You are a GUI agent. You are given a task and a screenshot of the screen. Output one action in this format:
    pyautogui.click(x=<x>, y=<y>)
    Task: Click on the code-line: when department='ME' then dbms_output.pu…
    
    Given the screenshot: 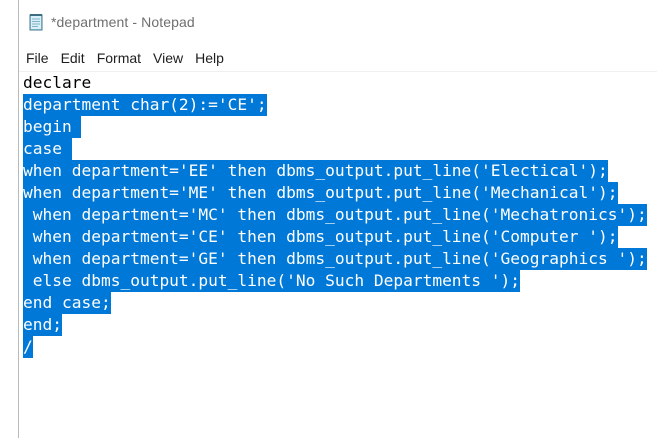 What is the action you would take?
    pyautogui.click(x=318, y=193)
    